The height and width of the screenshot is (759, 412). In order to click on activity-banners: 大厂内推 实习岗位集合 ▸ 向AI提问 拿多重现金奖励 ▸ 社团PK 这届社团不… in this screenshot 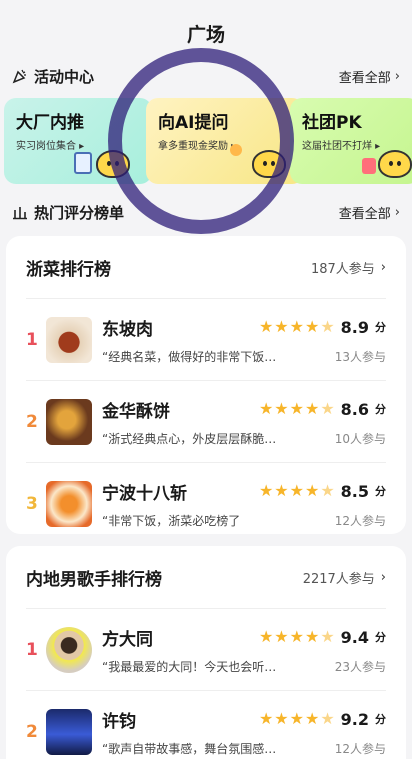, I will do `click(208, 142)`.